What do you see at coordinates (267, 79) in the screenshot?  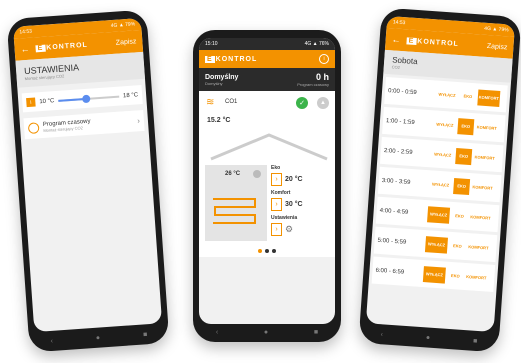 I see `mode-bar: Domyślny Domyślny 0 h Program czasowy` at bounding box center [267, 79].